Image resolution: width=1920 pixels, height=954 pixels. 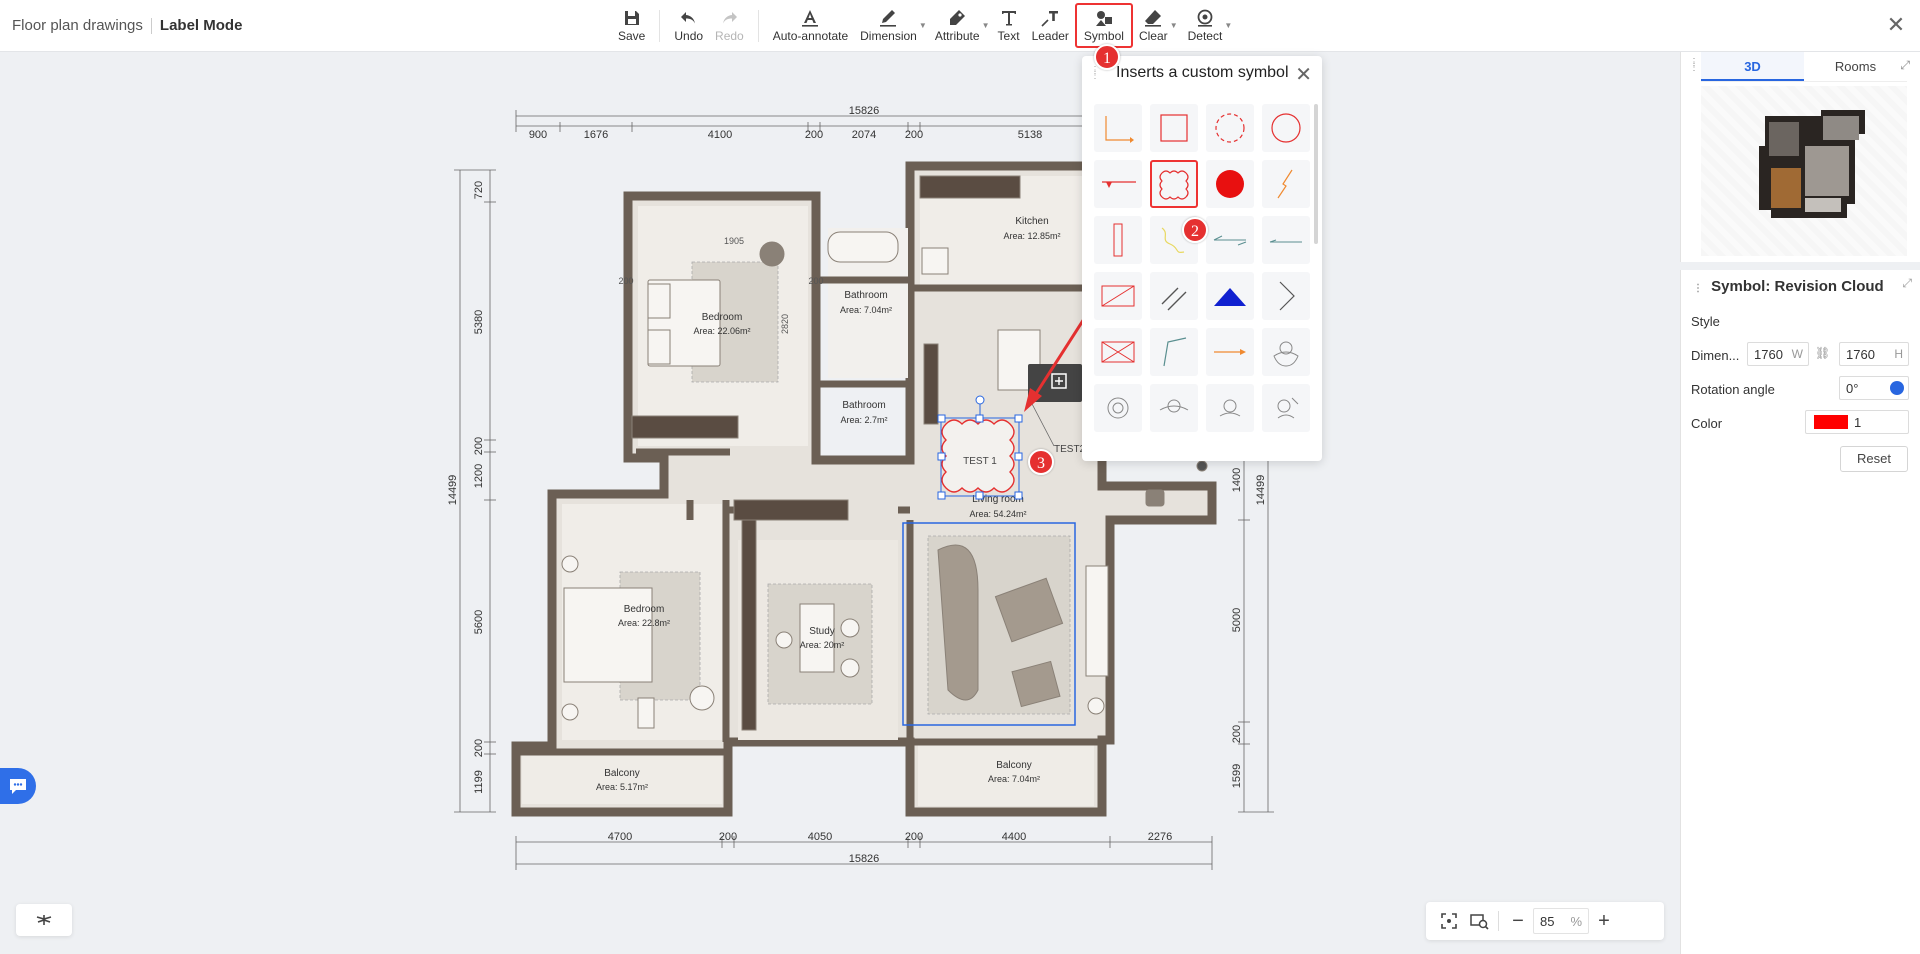 I want to click on height-input: 1760 H, so click(x=1874, y=354).